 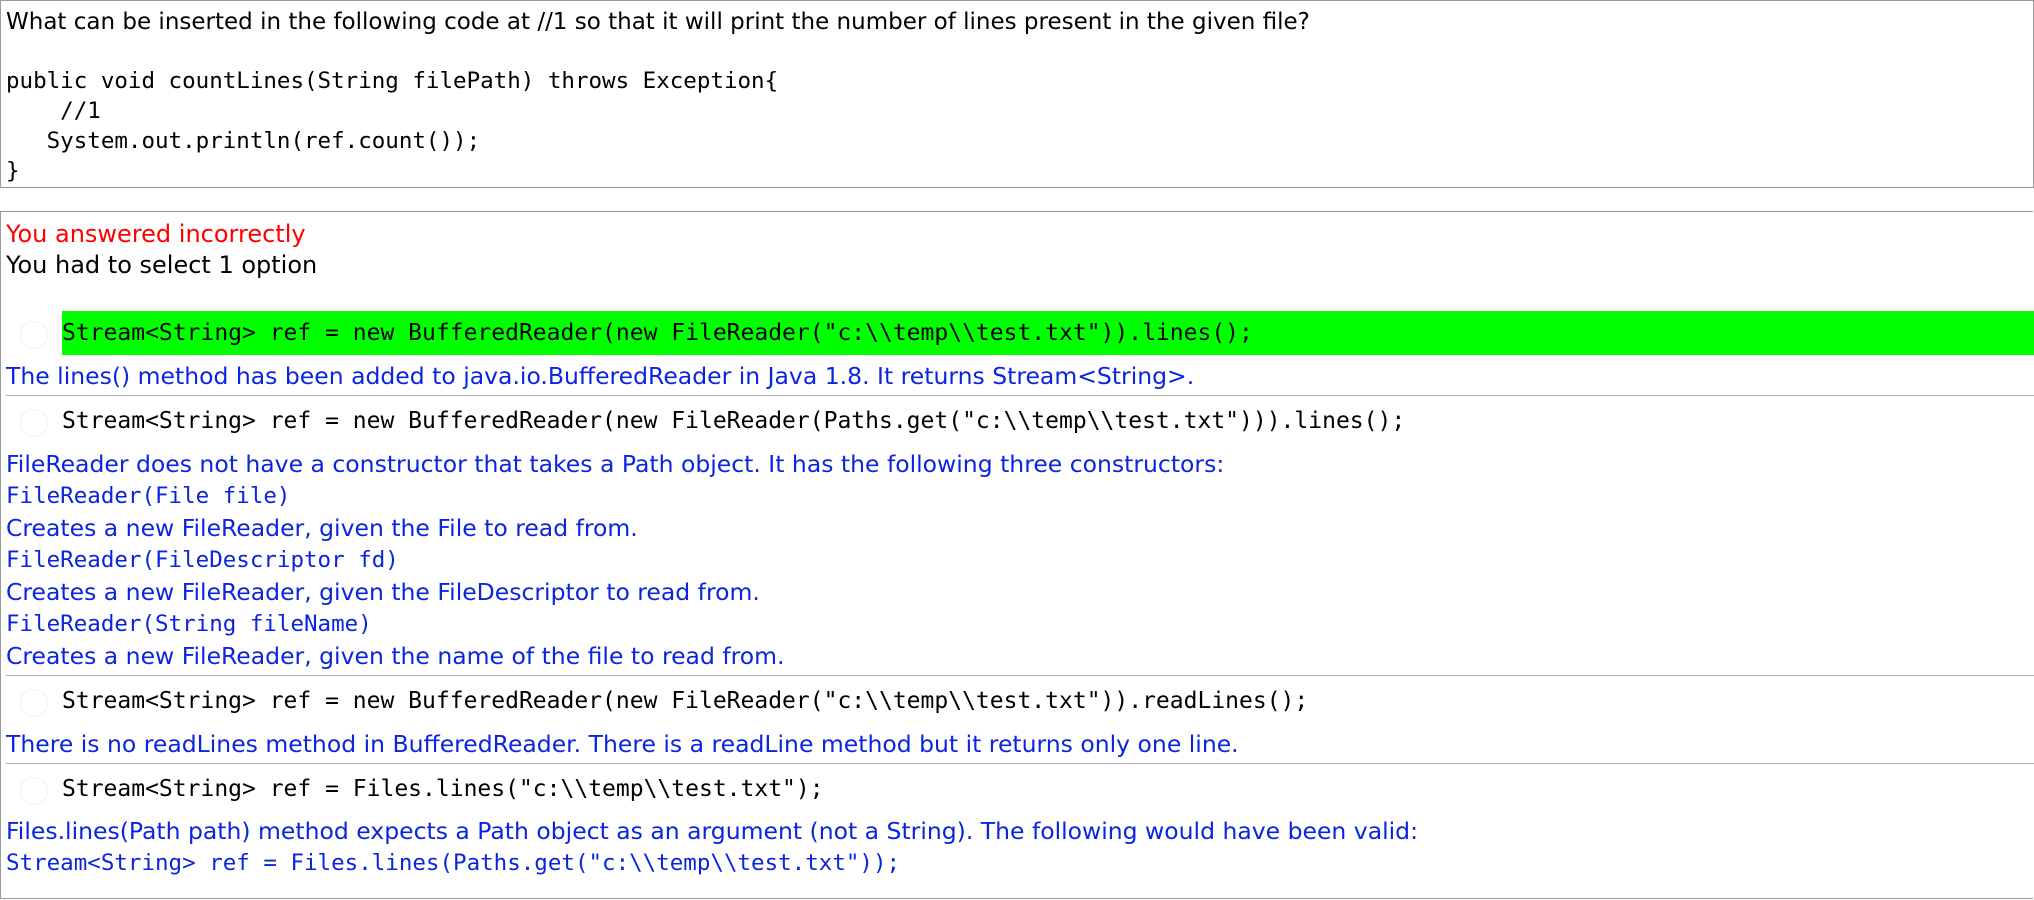 I want to click on option-2-explanation: FileReader(FileDescriptor fd), so click(x=202, y=560).